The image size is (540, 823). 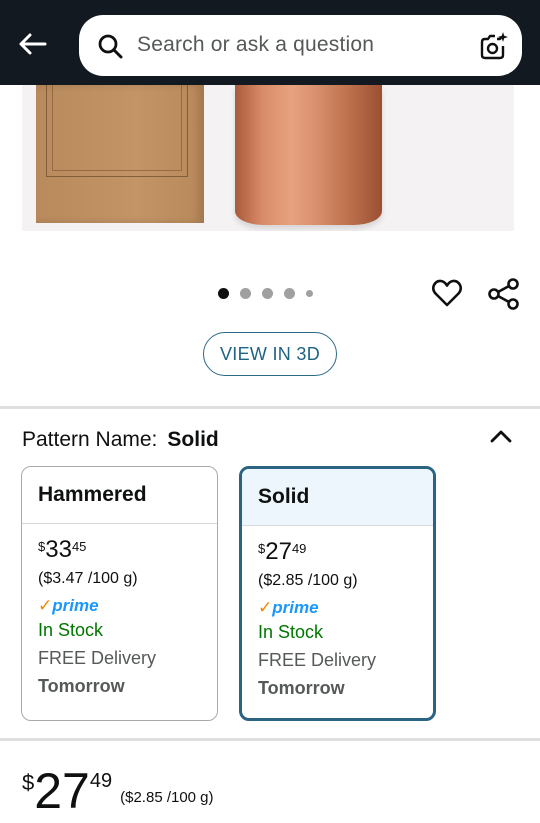 What do you see at coordinates (62, 549) in the screenshot?
I see `option-price: $3345` at bounding box center [62, 549].